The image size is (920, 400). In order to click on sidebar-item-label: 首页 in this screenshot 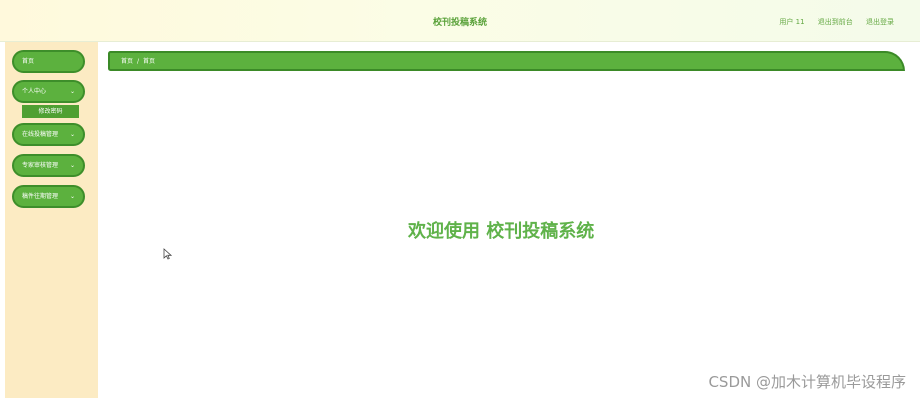, I will do `click(28, 61)`.